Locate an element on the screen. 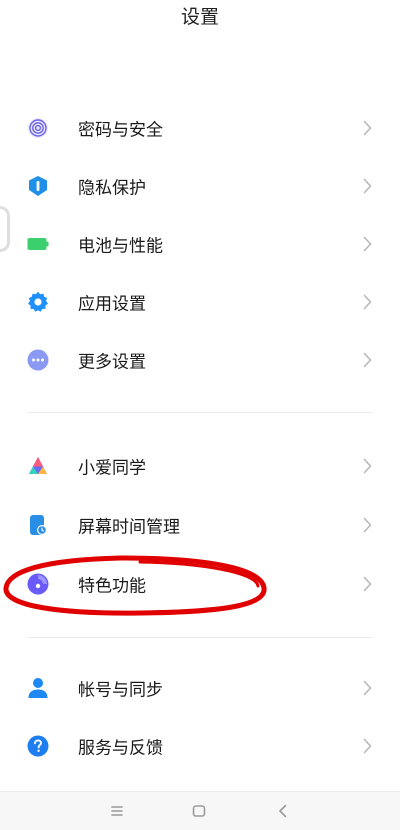  home-icon is located at coordinates (199, 811).